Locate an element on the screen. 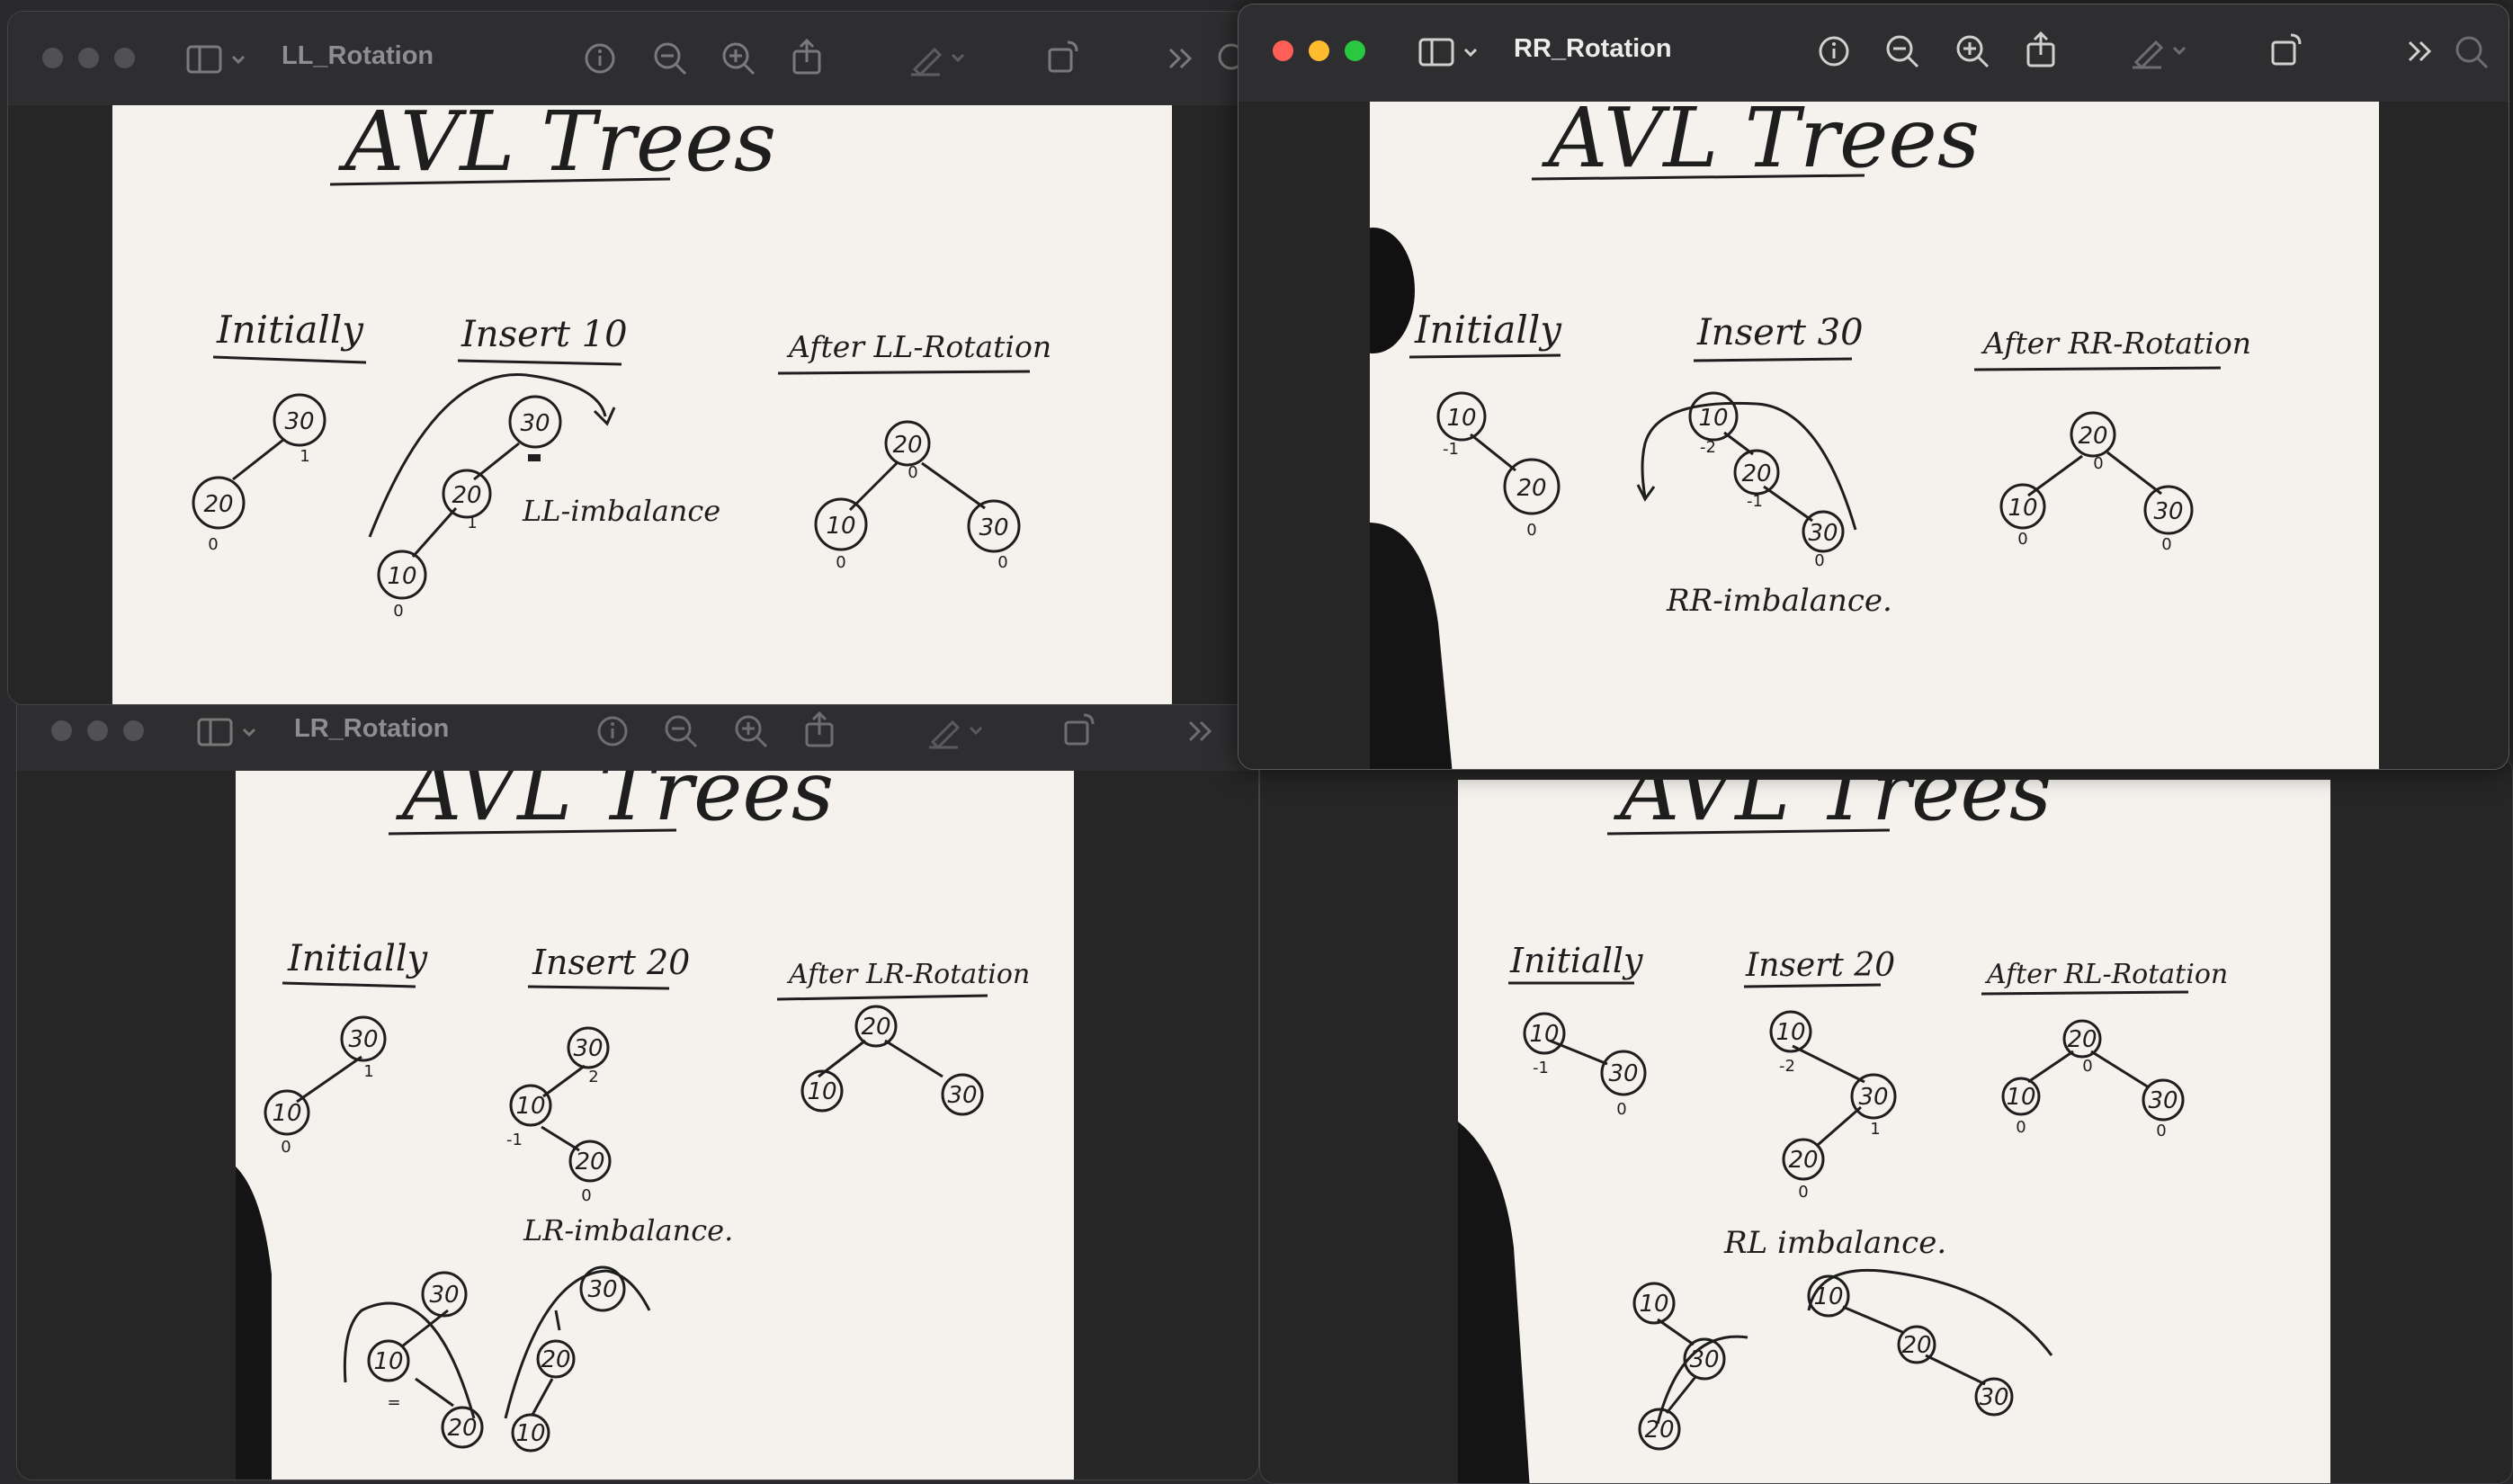 Image resolution: width=2513 pixels, height=1484 pixels. search-button is located at coordinates (2471, 51).